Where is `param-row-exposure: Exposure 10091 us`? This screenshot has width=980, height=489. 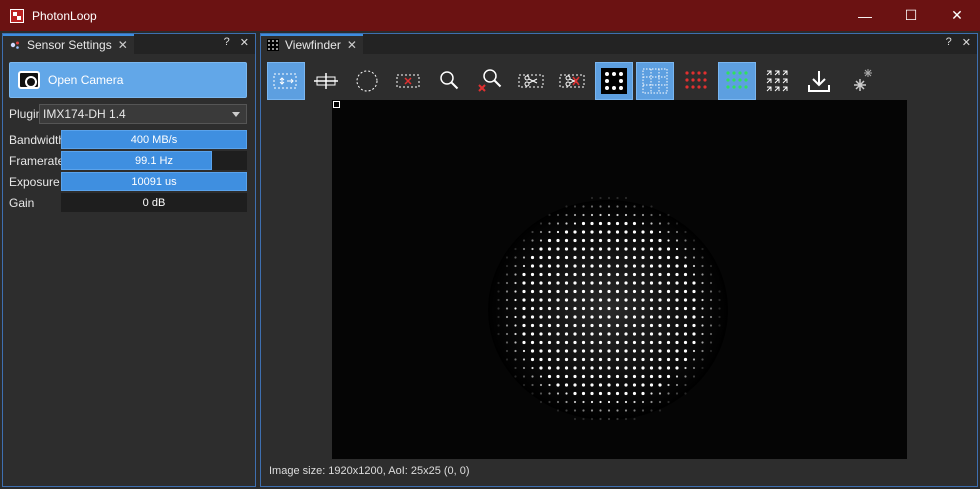
param-row-exposure: Exposure 10091 us is located at coordinates (128, 181).